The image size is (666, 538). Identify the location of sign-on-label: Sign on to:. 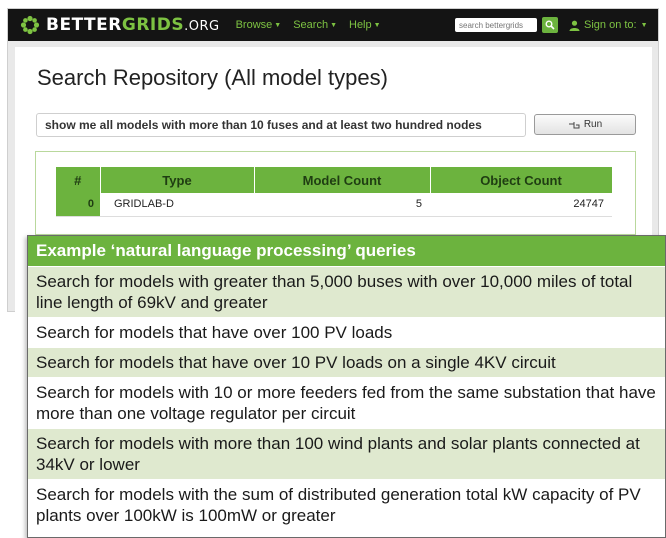
(610, 25).